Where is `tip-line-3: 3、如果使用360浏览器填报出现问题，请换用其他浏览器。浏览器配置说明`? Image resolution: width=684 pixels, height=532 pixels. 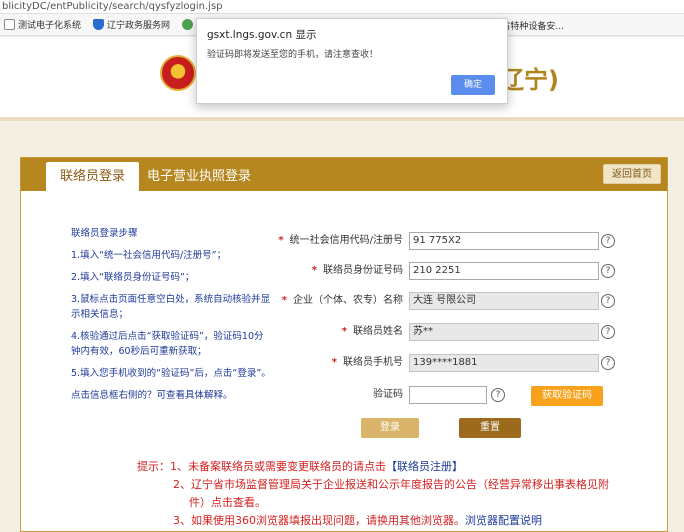
tip-line-3: 3、如果使用360浏览器填报出现问题，请换用其他浏览器。浏览器配置说明 is located at coordinates (357, 521).